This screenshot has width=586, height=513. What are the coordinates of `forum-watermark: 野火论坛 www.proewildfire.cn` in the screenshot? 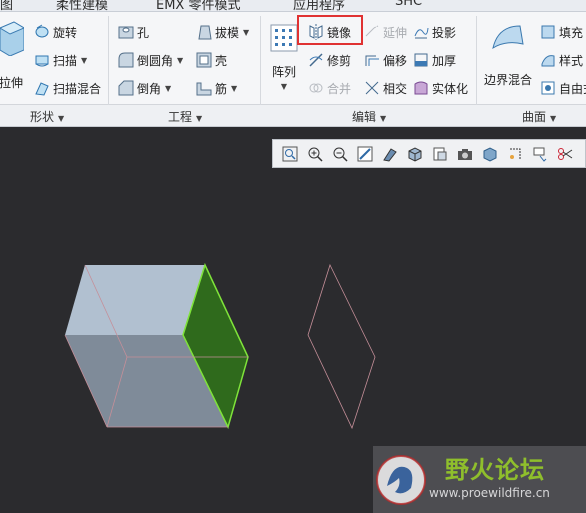 It's located at (479, 479).